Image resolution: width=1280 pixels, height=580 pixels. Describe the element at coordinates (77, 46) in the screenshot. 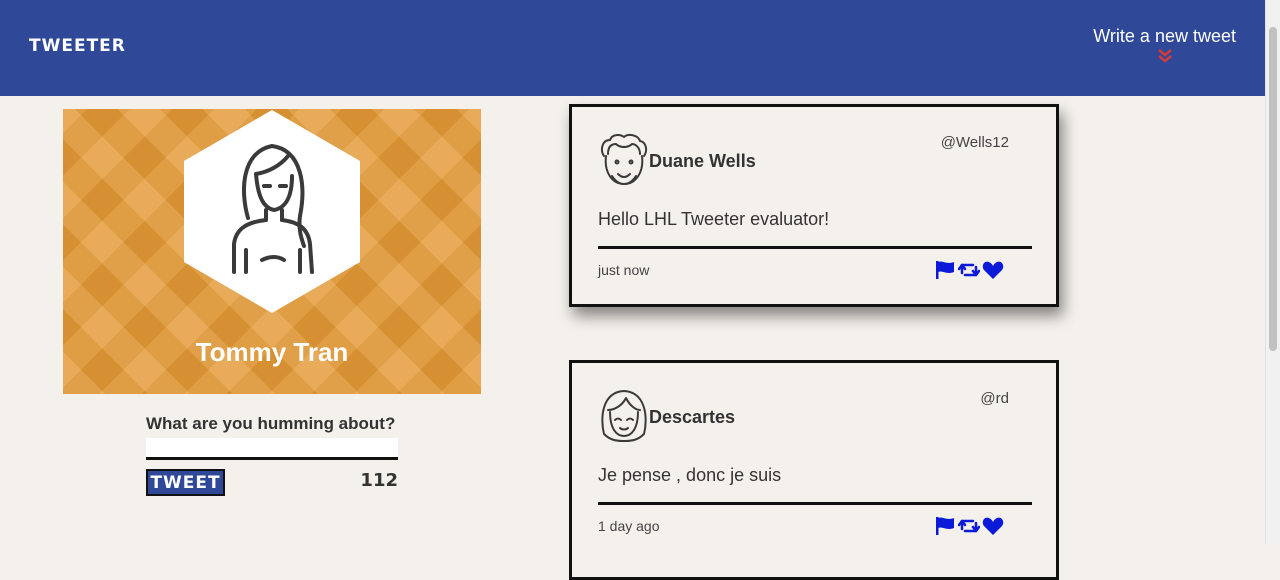

I see `brand-logo: TWEETER` at that location.